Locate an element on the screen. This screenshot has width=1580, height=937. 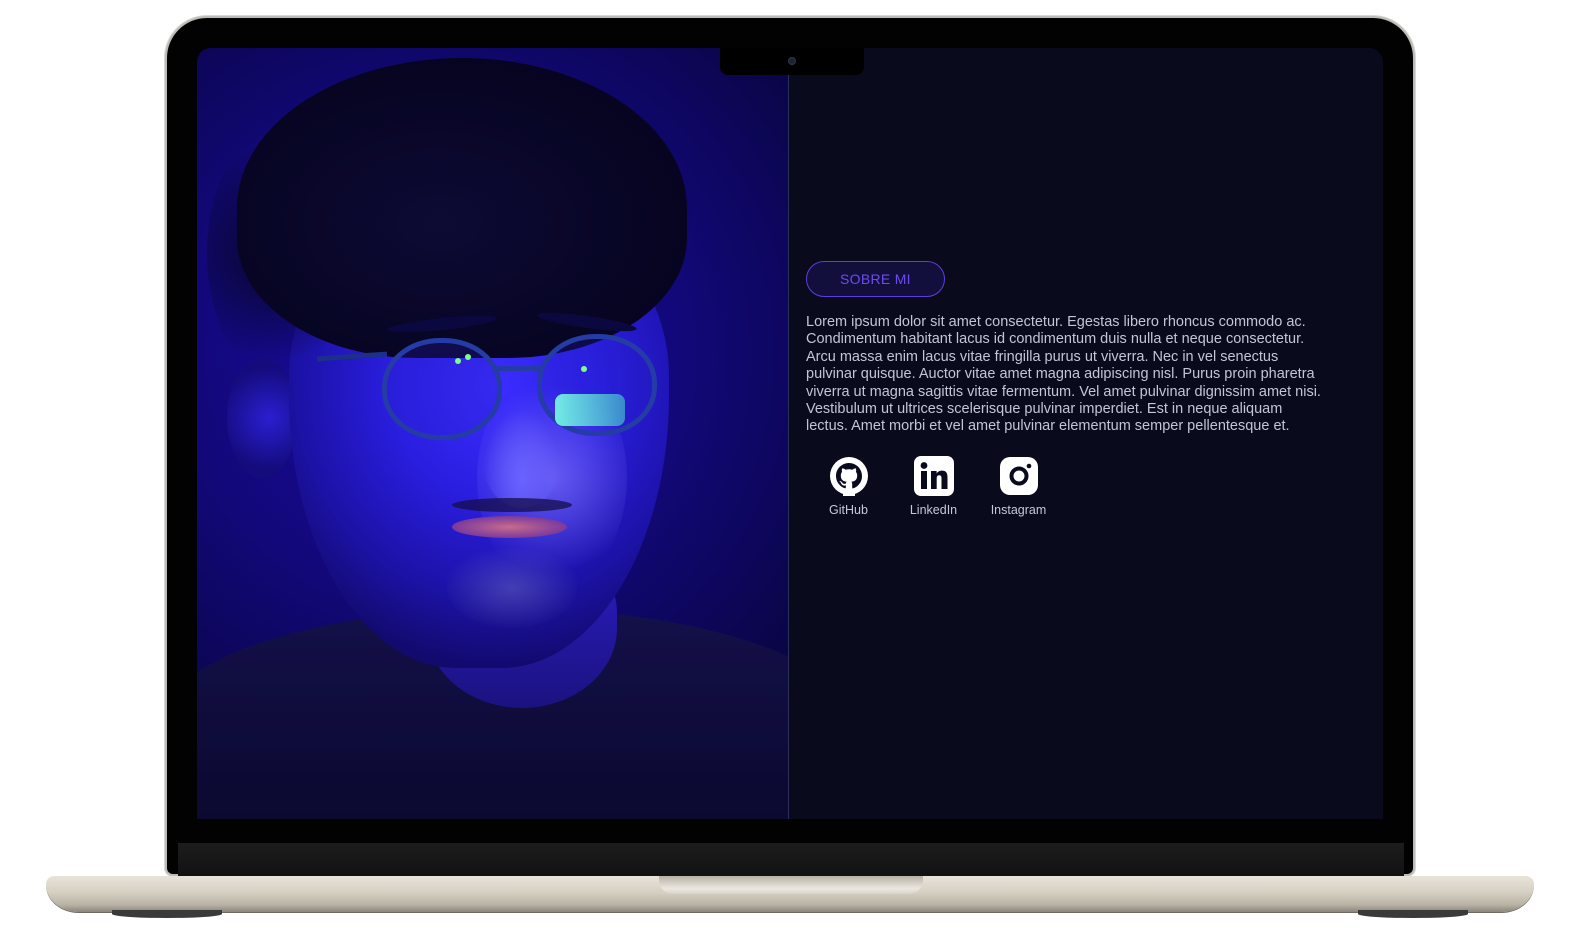
instagram-link: Instagram is located at coordinates (1018, 486).